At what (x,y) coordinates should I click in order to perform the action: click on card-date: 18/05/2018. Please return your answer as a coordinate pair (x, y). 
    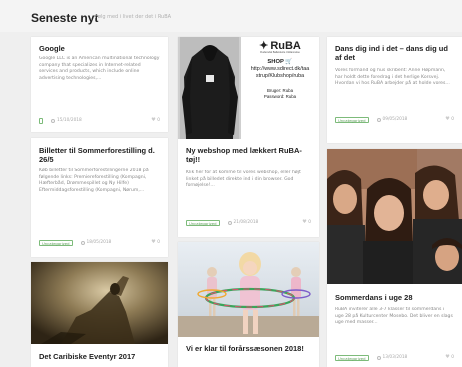
    Looking at the image, I should click on (95, 242).